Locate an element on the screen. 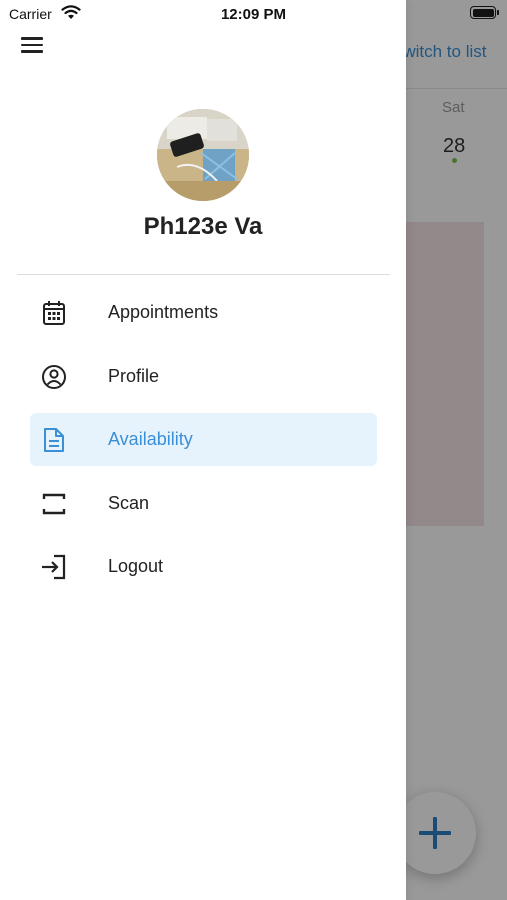 The image size is (507, 900). drawer-divider is located at coordinates (203, 274).